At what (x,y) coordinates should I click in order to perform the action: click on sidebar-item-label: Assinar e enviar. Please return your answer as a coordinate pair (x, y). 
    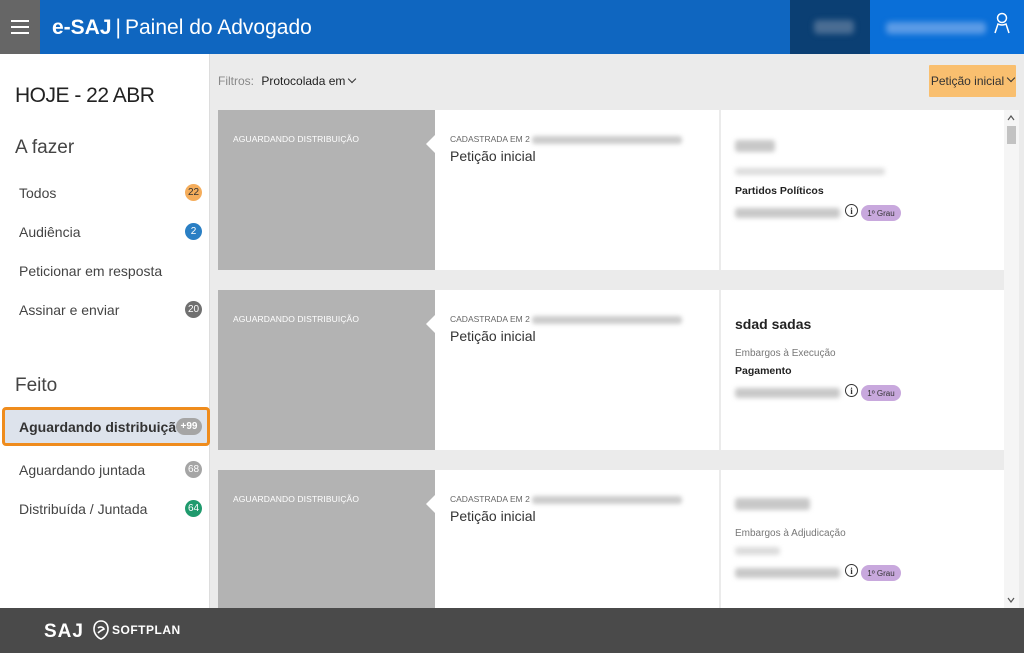
    Looking at the image, I should click on (69, 309).